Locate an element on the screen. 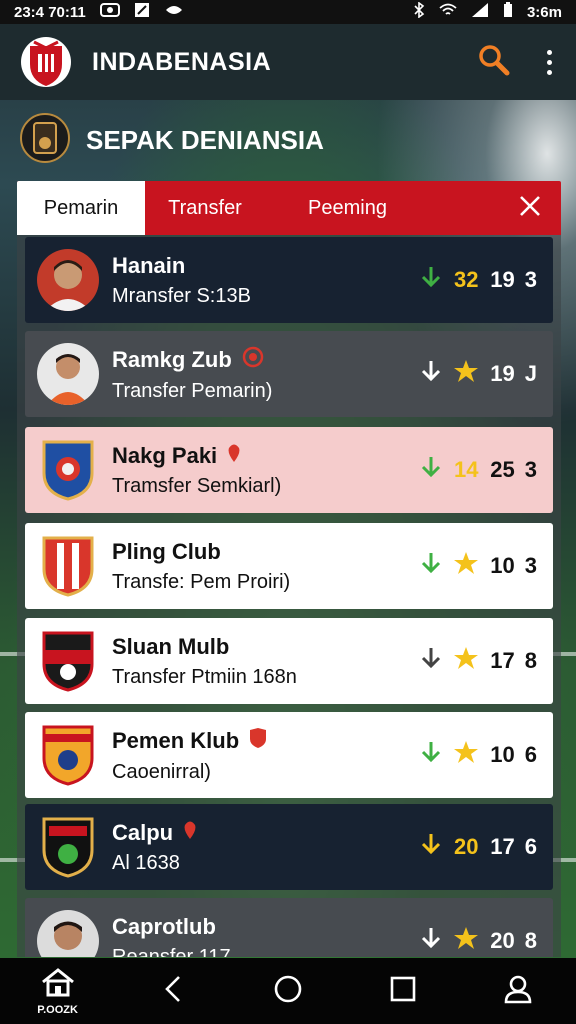 The width and height of the screenshot is (576, 1024). item-name: Pling Club is located at coordinates (166, 551).